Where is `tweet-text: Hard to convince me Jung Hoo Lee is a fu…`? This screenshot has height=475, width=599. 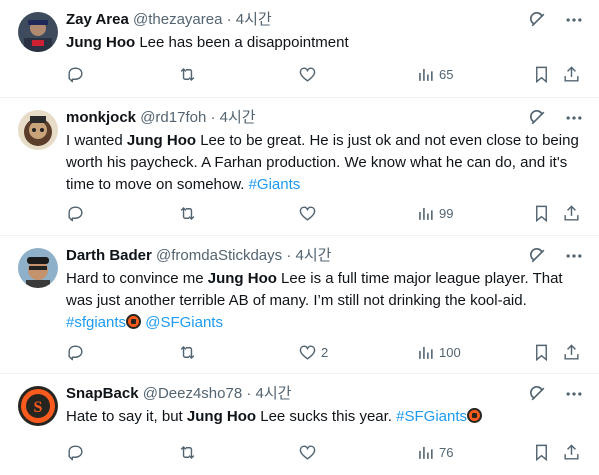
tweet-text: Hard to convince me Jung Hoo Lee is a fu… is located at coordinates (327, 301).